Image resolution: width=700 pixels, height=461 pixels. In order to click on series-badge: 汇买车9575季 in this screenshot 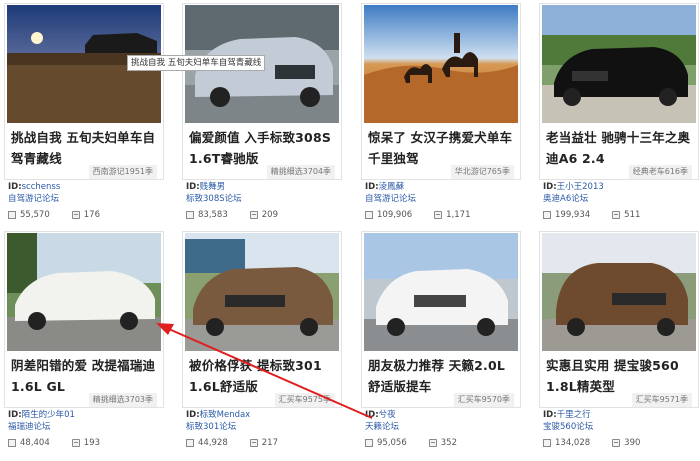, I will do `click(304, 400)`.